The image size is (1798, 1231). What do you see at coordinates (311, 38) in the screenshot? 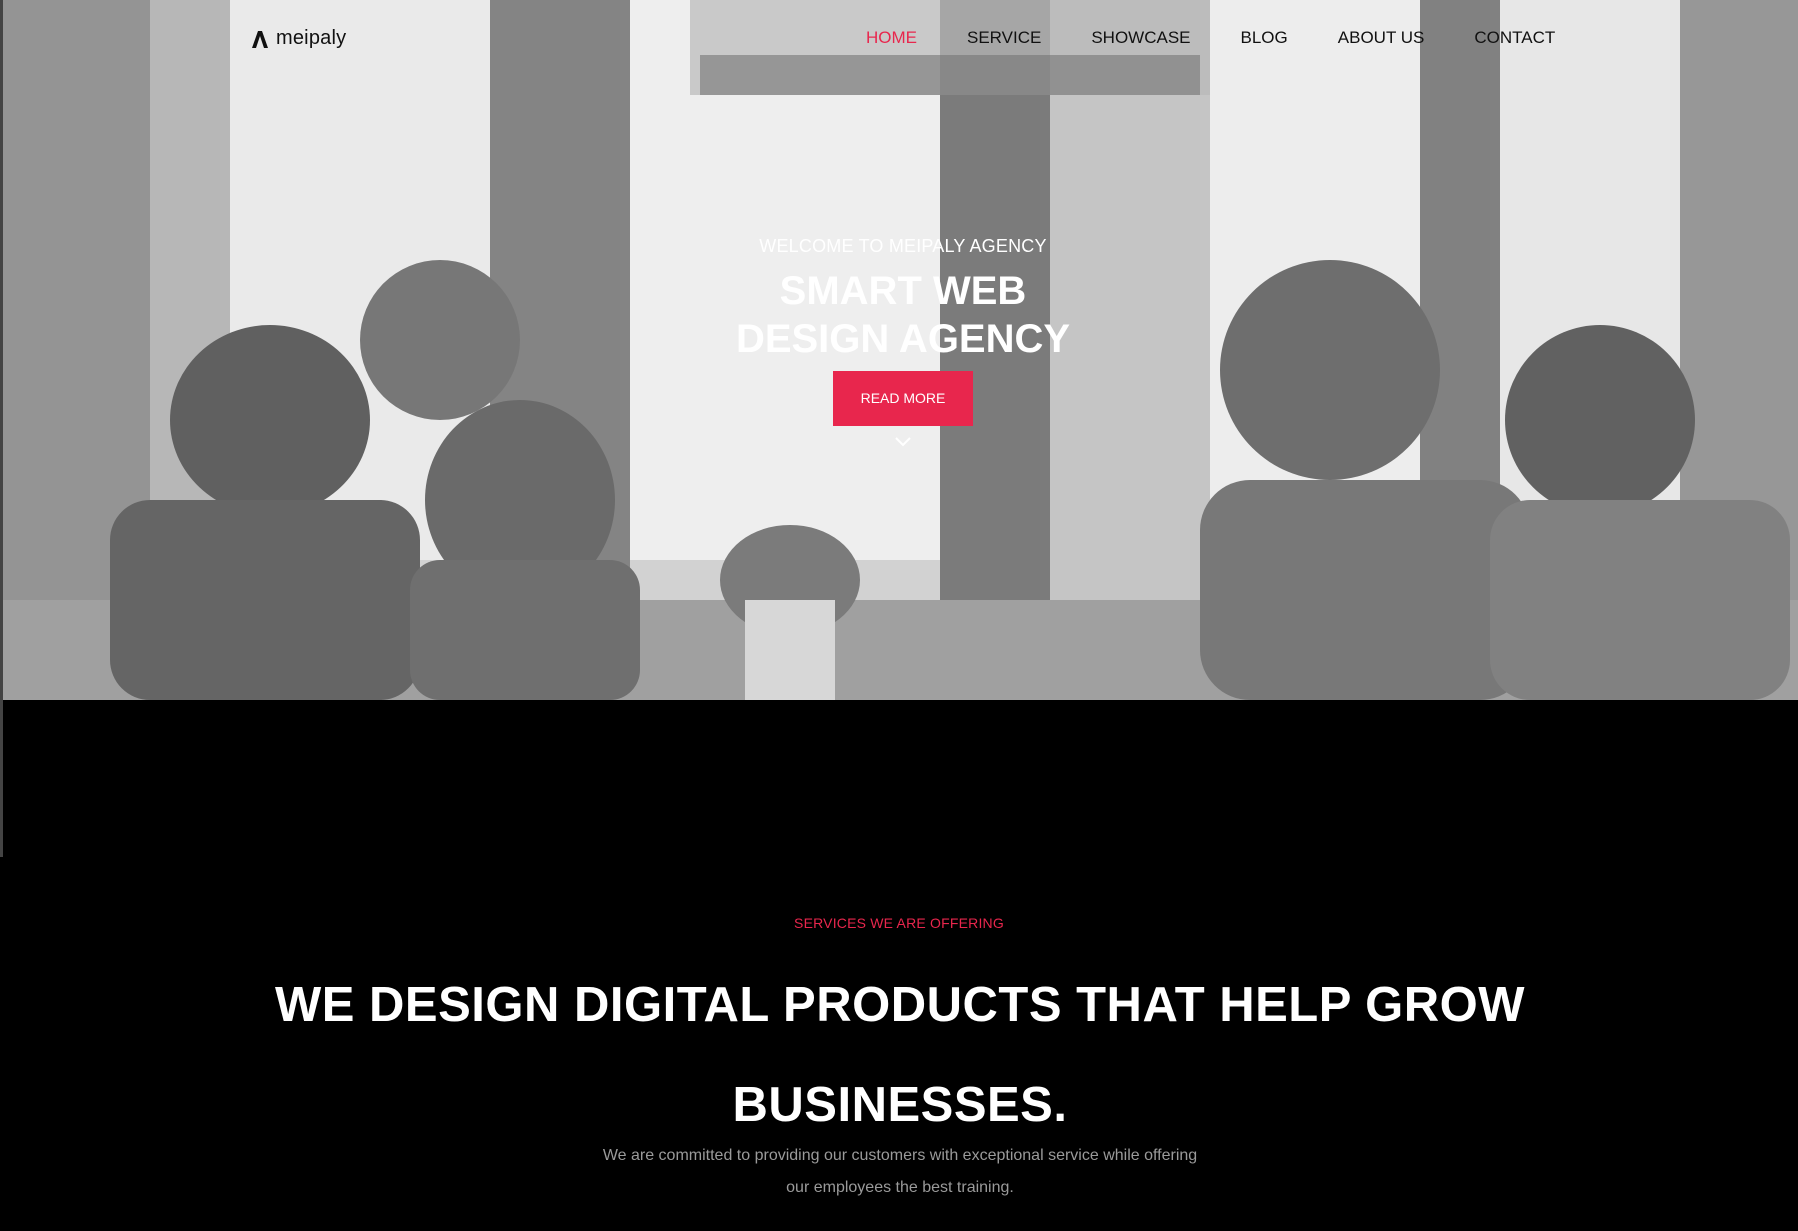
I see `brand-name: meipaly` at bounding box center [311, 38].